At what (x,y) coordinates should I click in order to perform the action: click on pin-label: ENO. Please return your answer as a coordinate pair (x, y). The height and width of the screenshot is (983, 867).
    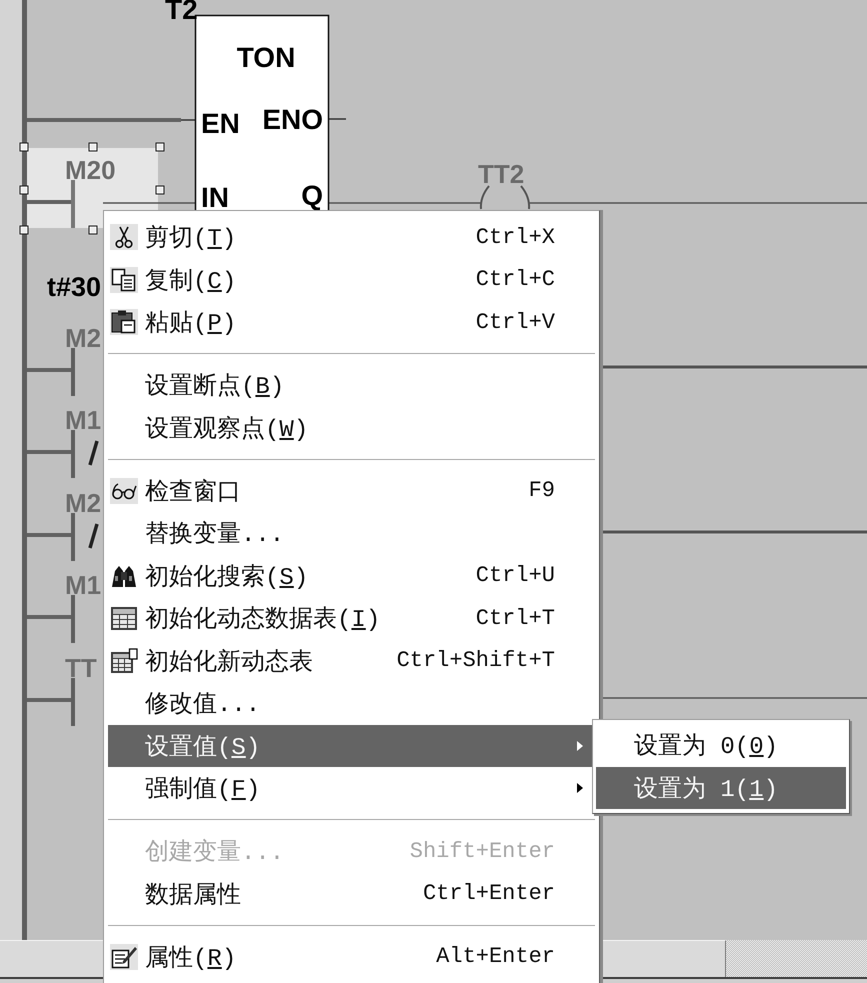
    Looking at the image, I should click on (292, 119).